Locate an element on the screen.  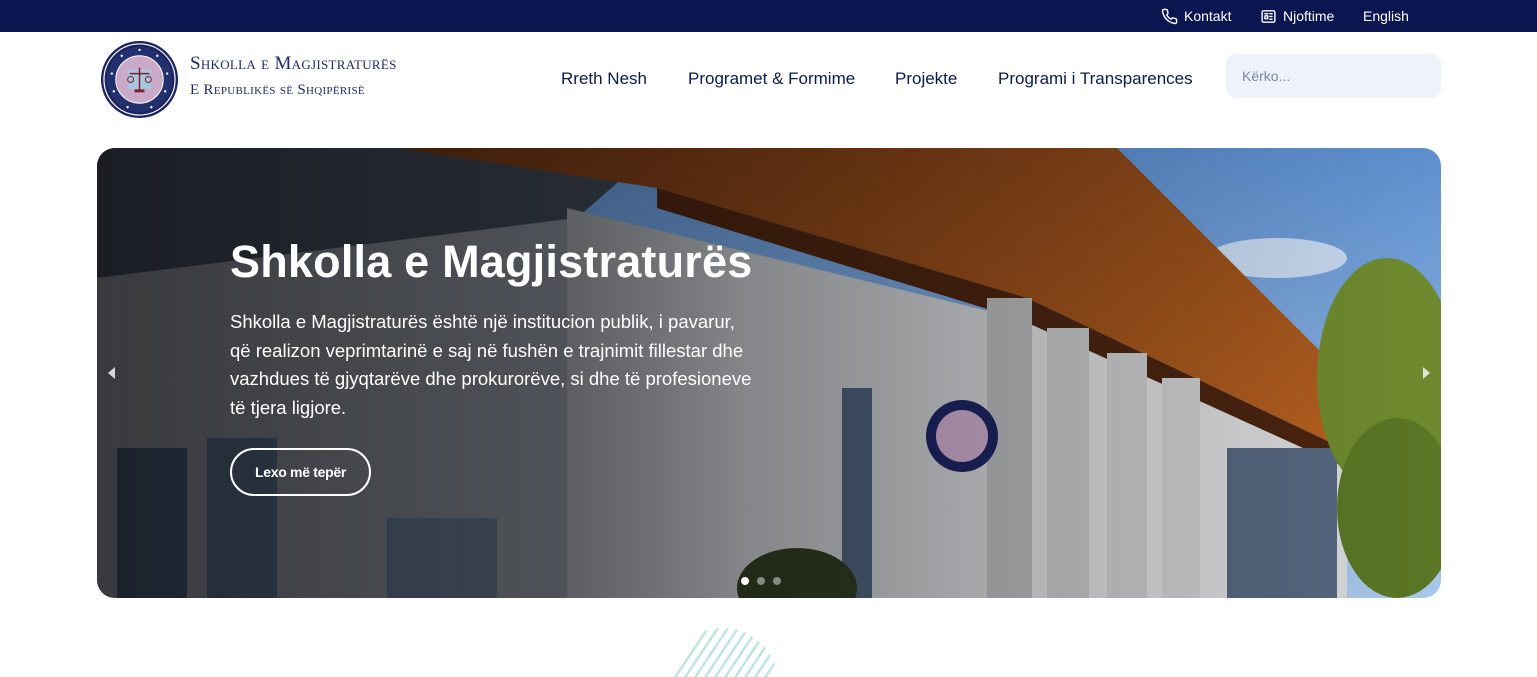
hero-title: Shkolla e Magjistraturës is located at coordinates (491, 261).